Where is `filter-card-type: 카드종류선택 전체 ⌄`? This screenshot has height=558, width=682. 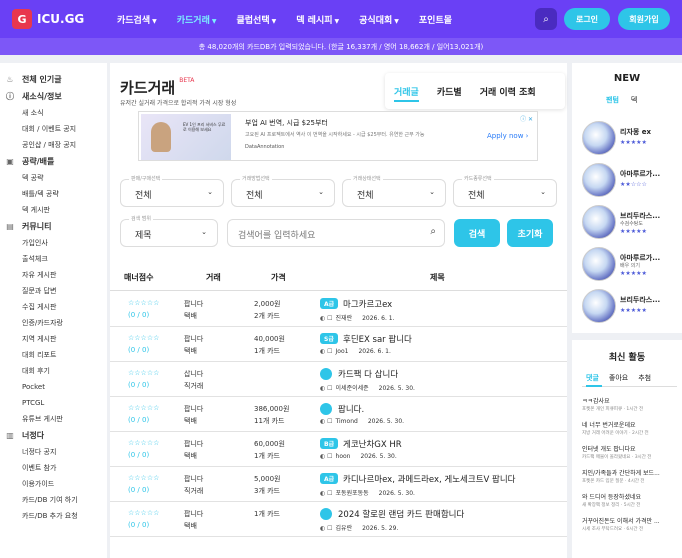
filter-card-type: 카드종류선택 전체 ⌄ is located at coordinates (505, 191).